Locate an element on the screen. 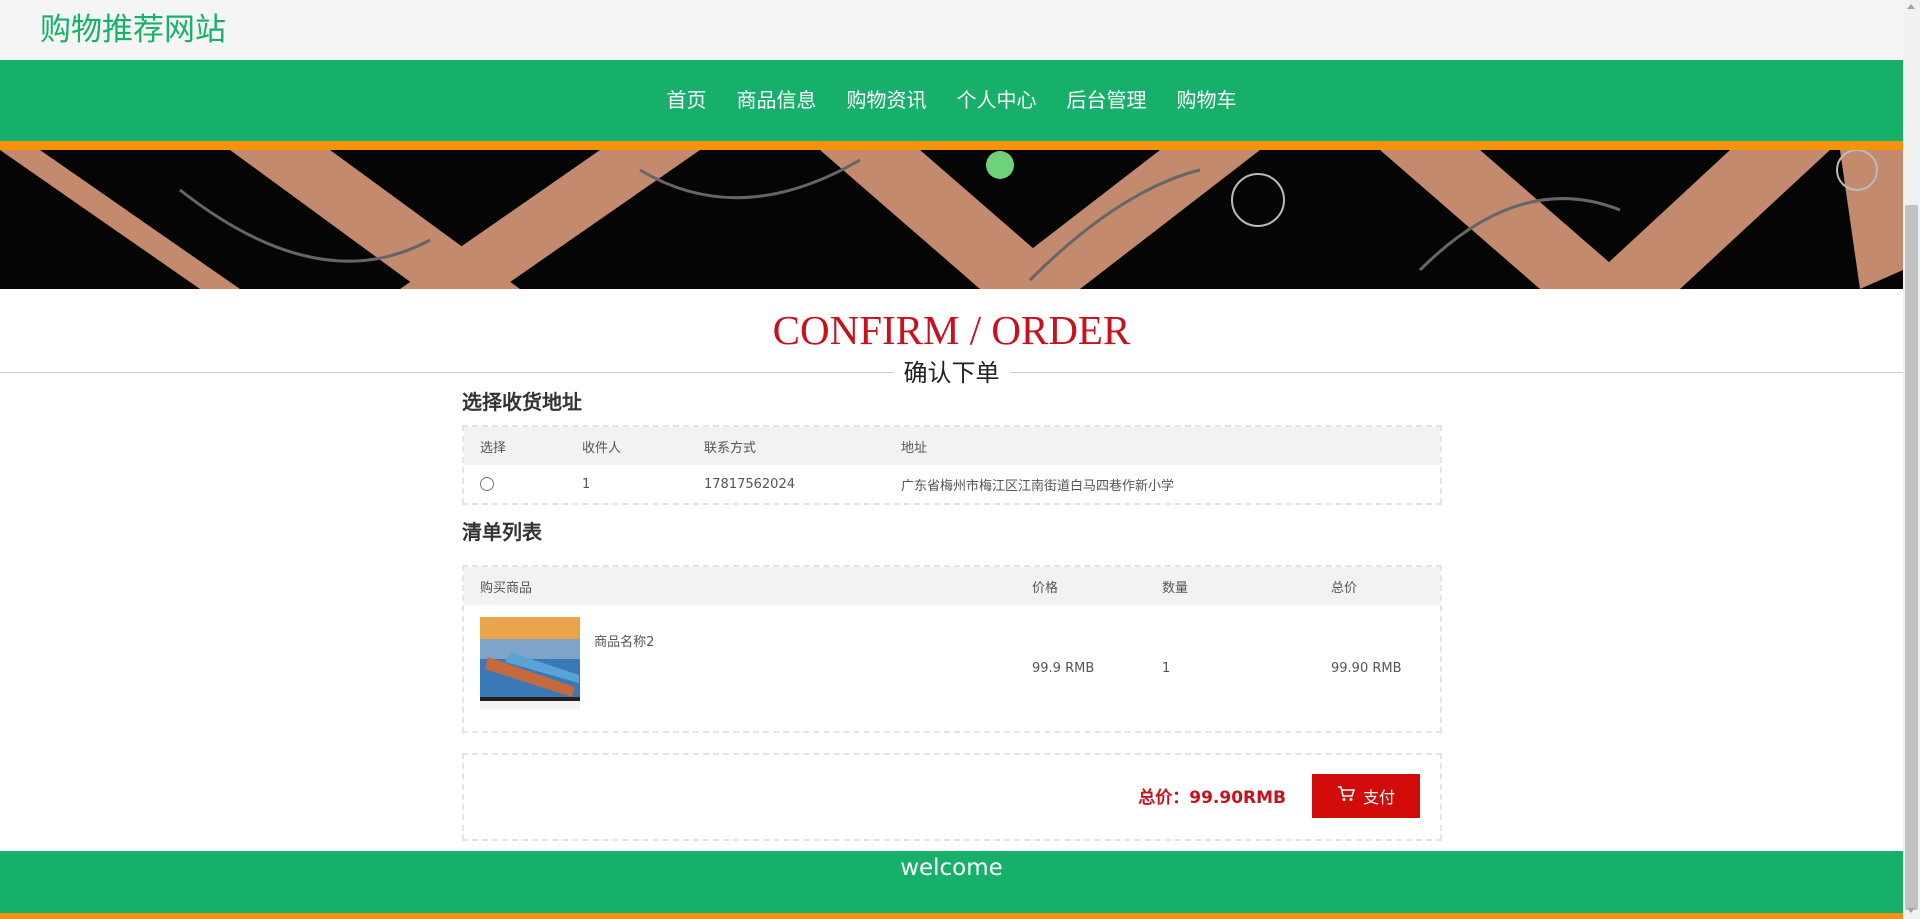  vertical-scrollbar is located at coordinates (1911, 459).